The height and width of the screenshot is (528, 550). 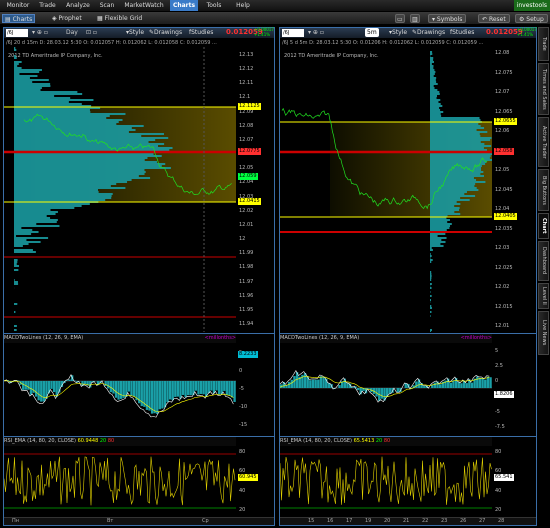 I want to click on symbols-button: ▾ Symbols, so click(x=447, y=18).